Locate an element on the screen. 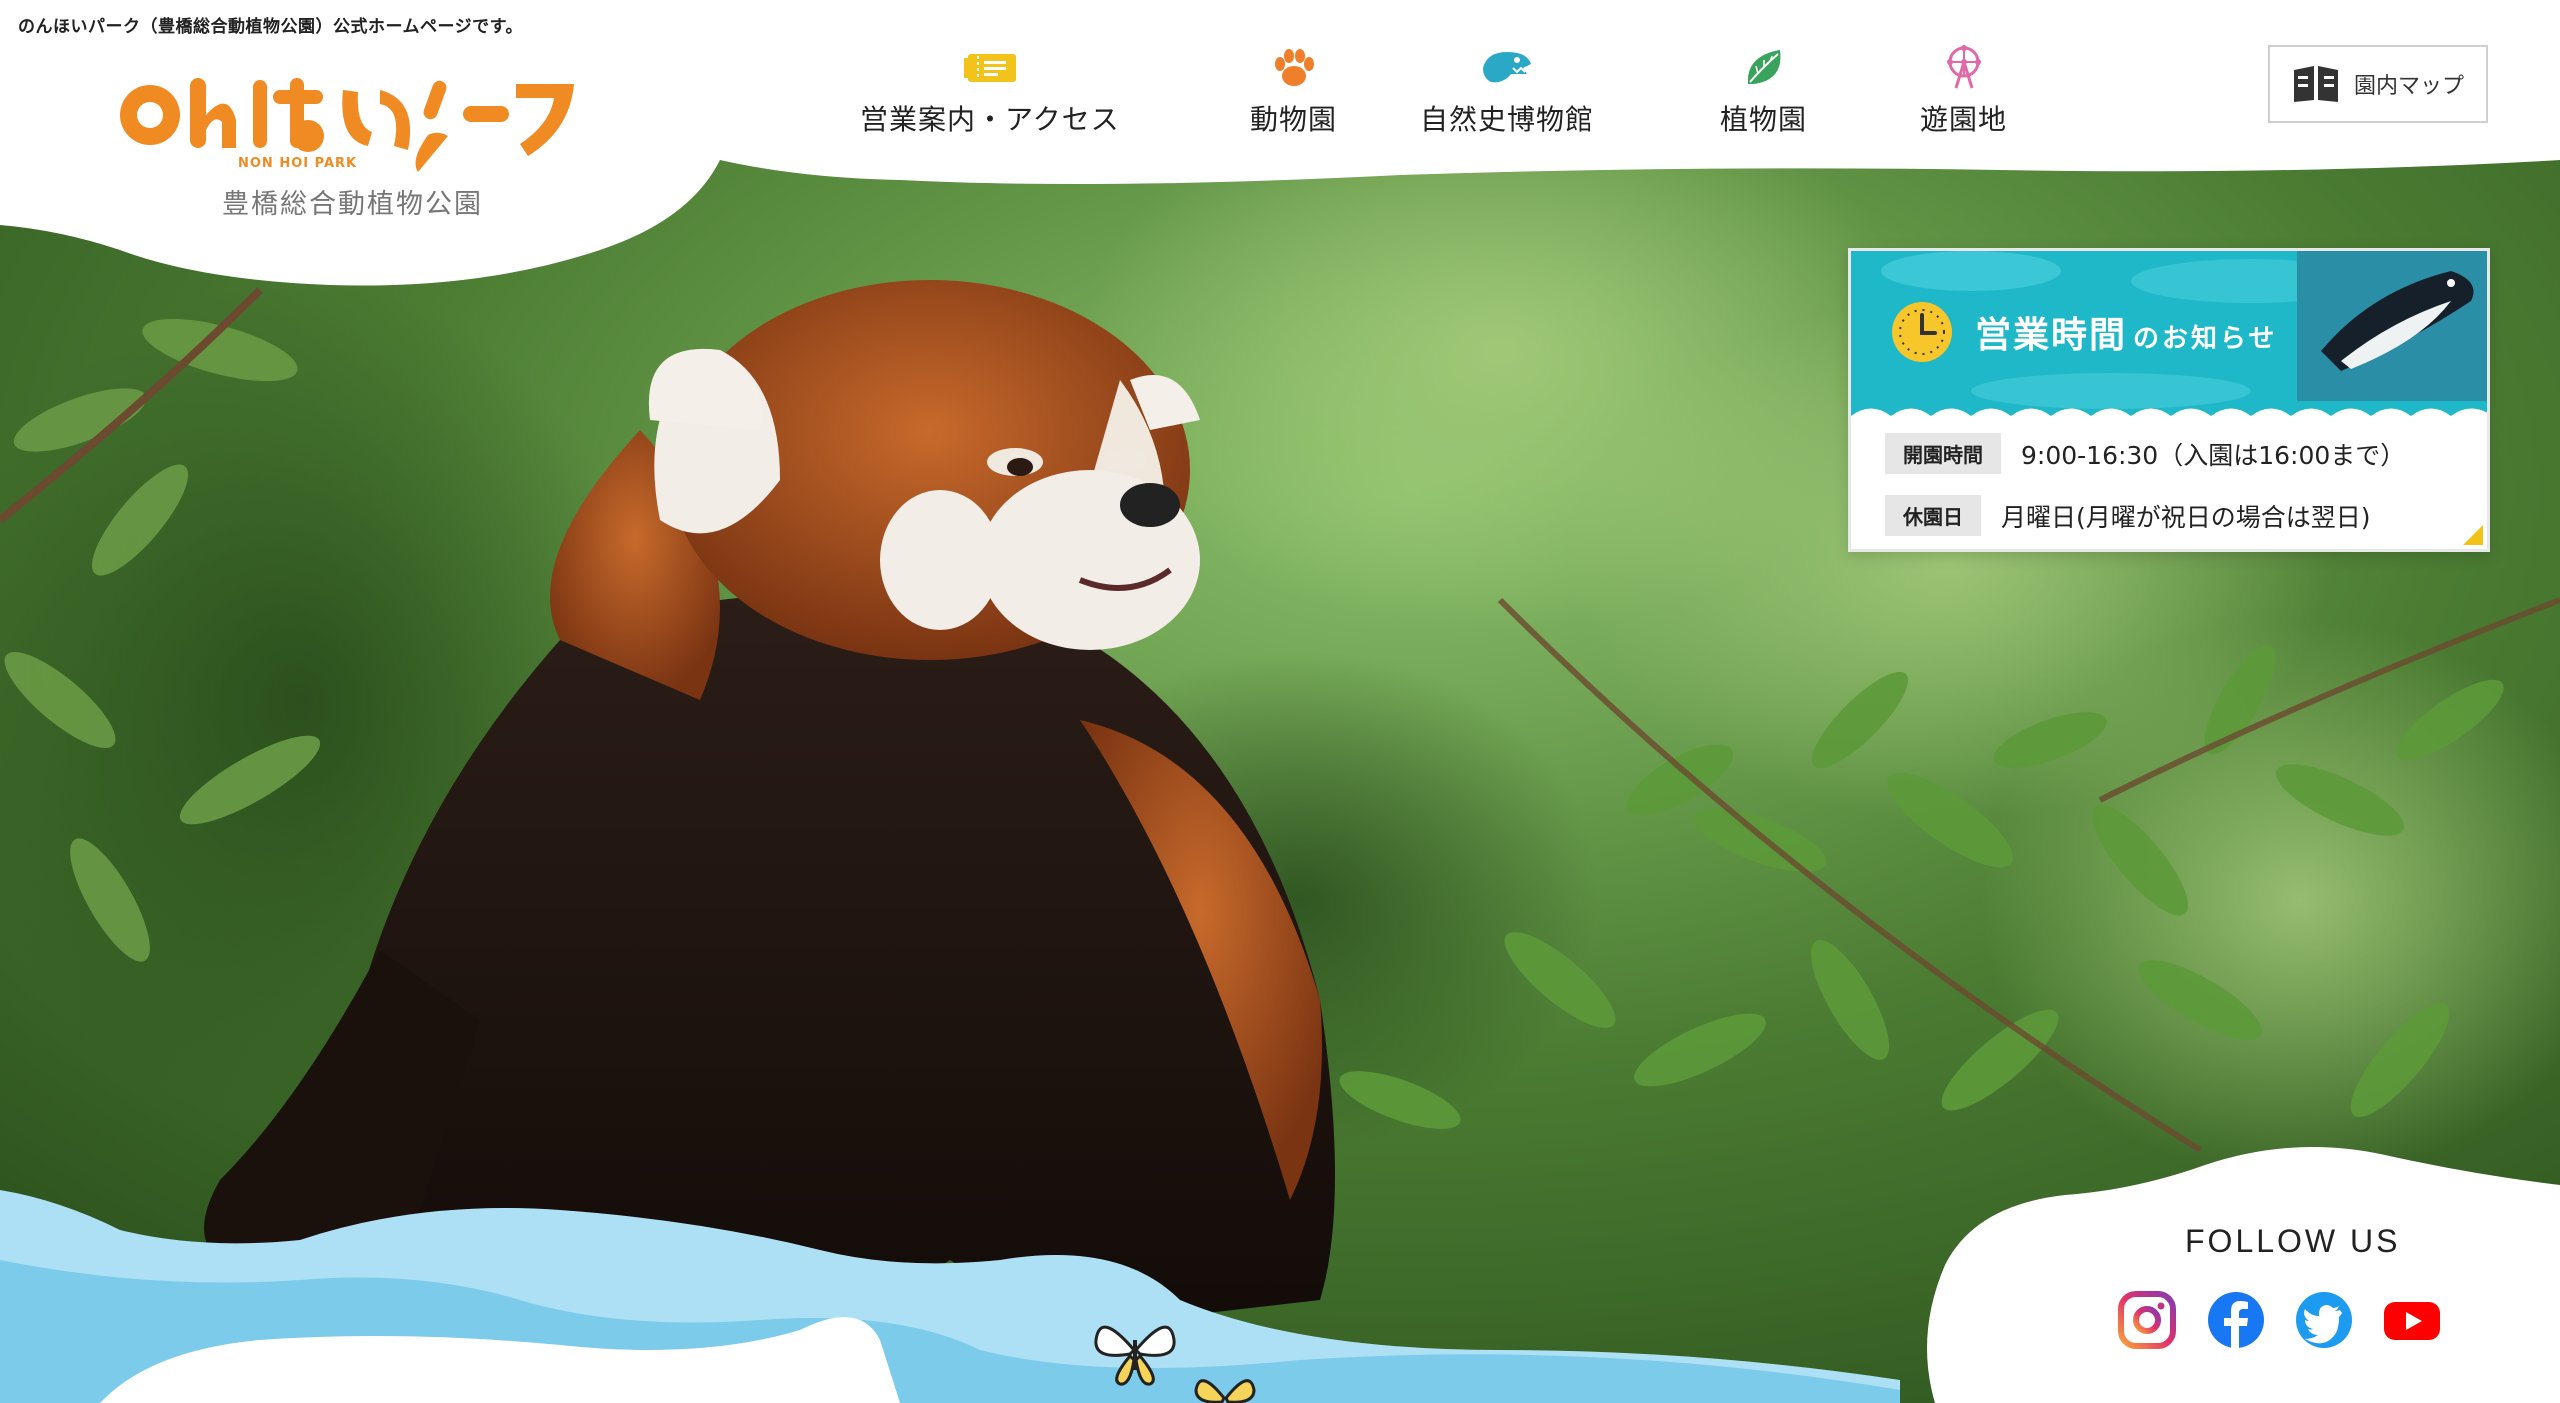 The width and height of the screenshot is (2560, 1403). nav-label: 自然史博物館 is located at coordinates (1507, 119).